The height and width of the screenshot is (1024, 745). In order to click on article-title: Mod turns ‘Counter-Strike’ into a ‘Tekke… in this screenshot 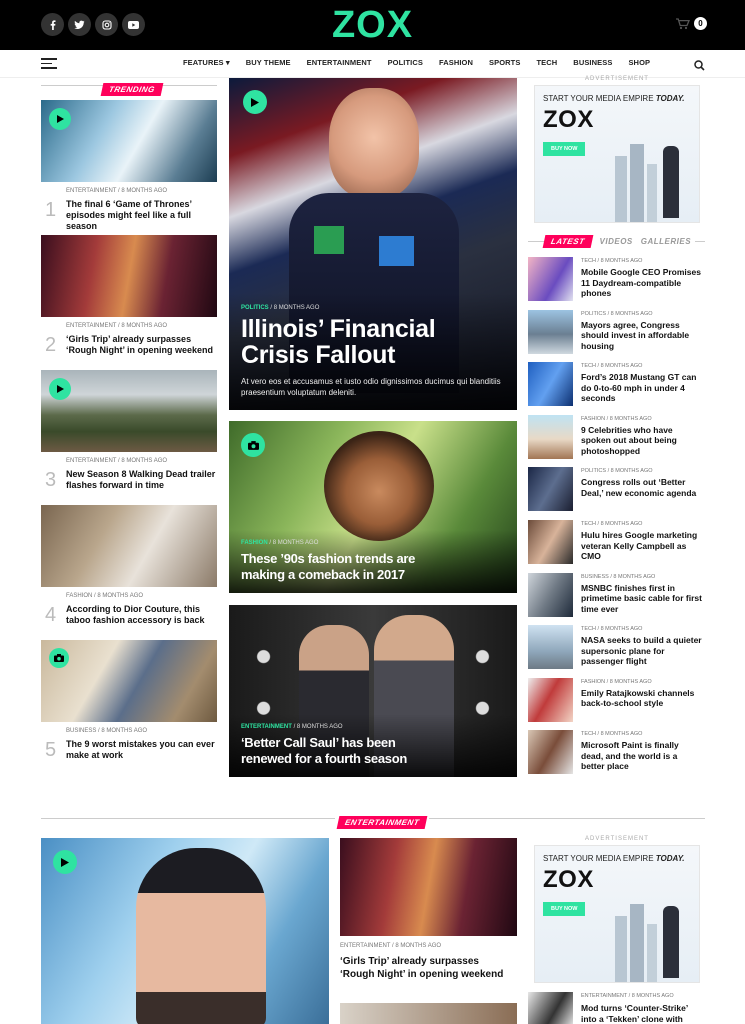, I will do `click(642, 1013)`.